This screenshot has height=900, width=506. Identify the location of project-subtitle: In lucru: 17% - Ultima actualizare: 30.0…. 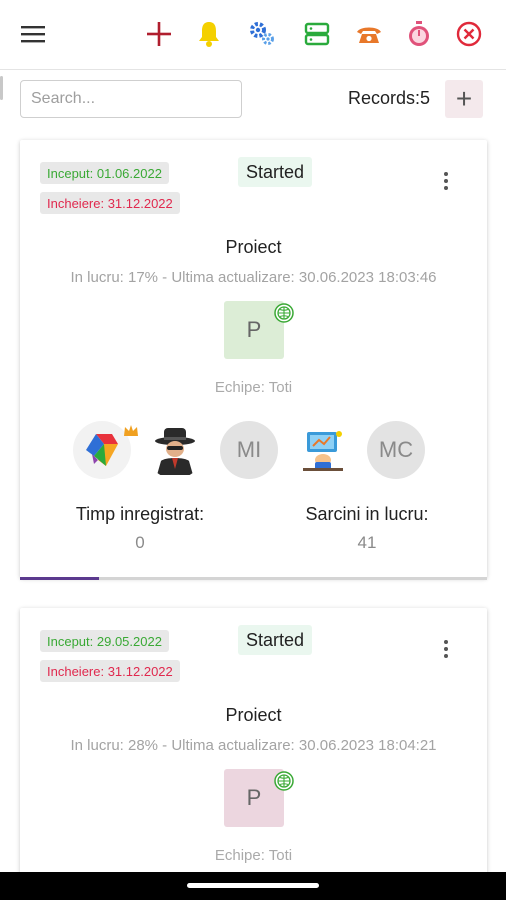
(253, 277).